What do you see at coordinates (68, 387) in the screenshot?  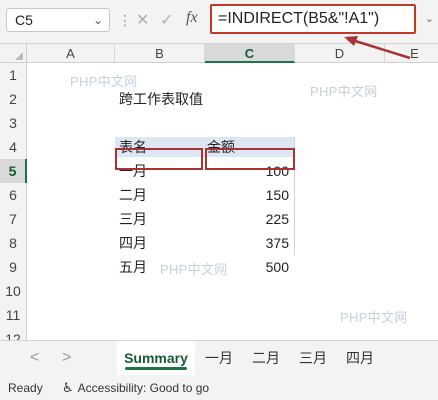 I see `accessibility-icon: ♿` at bounding box center [68, 387].